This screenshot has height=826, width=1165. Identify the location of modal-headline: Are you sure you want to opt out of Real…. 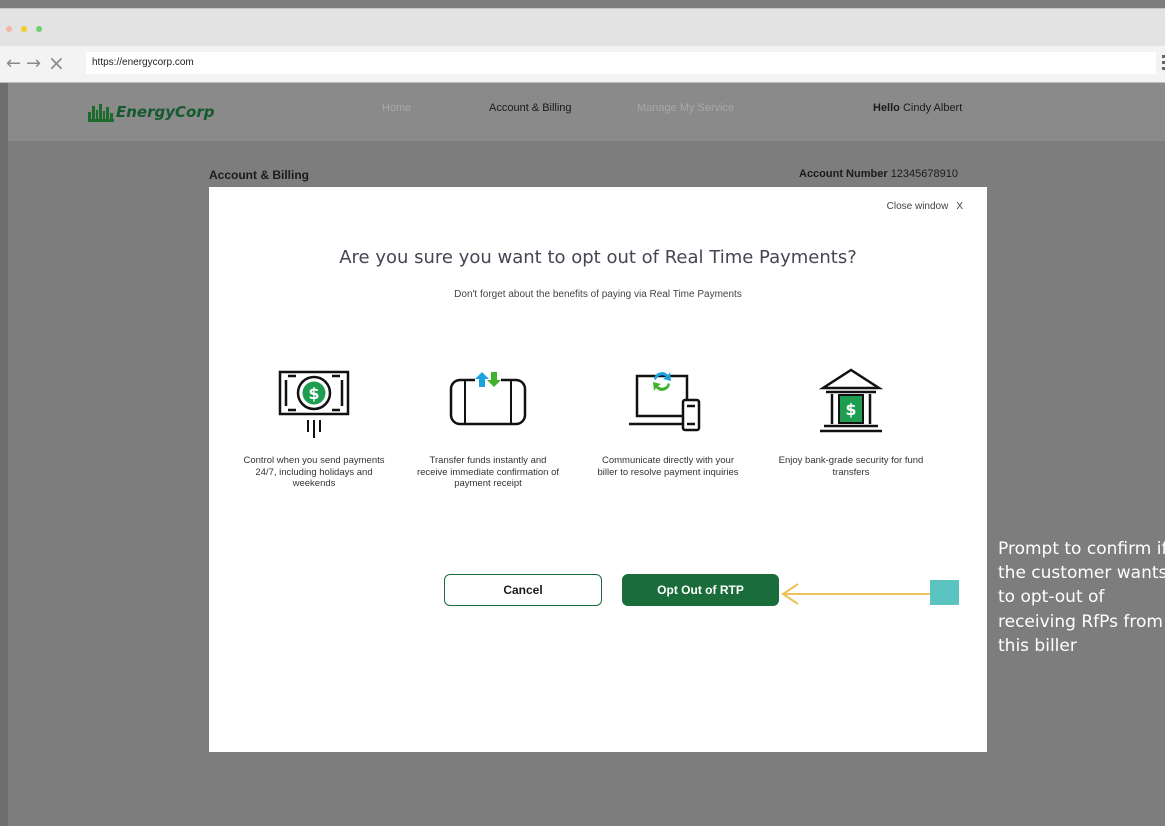
(598, 257).